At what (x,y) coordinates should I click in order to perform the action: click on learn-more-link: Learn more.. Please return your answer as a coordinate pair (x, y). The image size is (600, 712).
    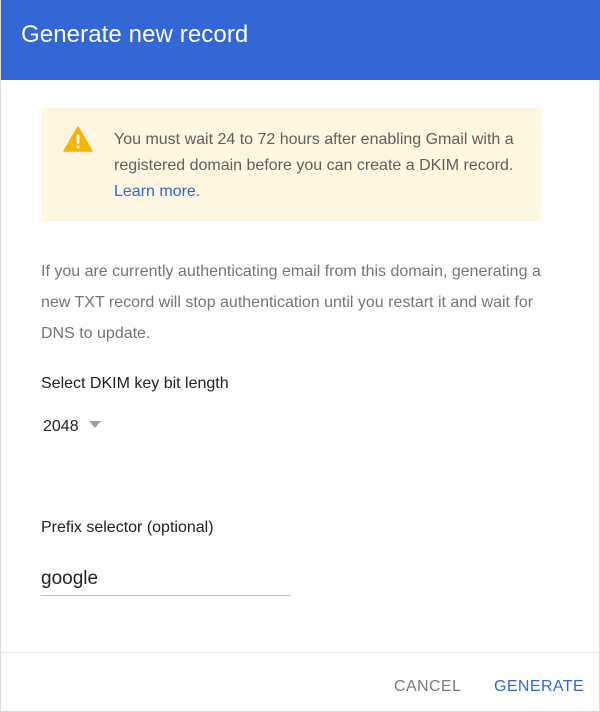
    Looking at the image, I should click on (157, 191).